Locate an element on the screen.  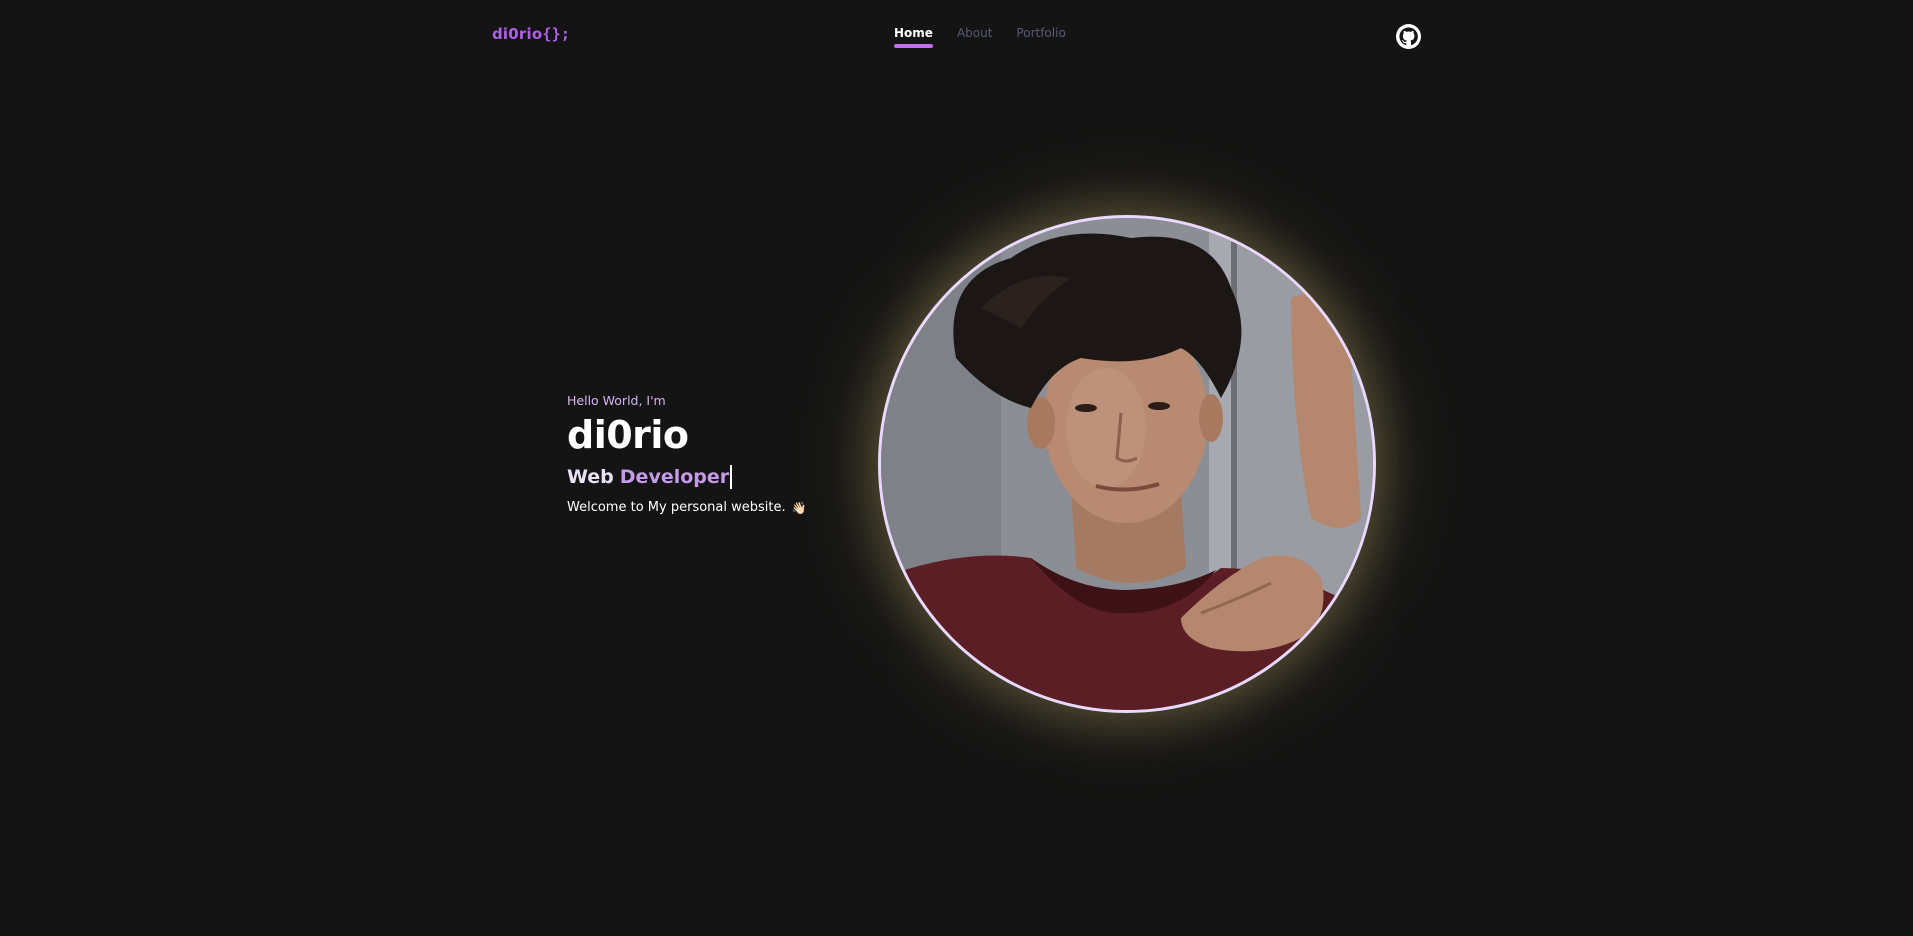
hero-welcome: Welcome to My personal website. 👋🏻 is located at coordinates (687, 507).